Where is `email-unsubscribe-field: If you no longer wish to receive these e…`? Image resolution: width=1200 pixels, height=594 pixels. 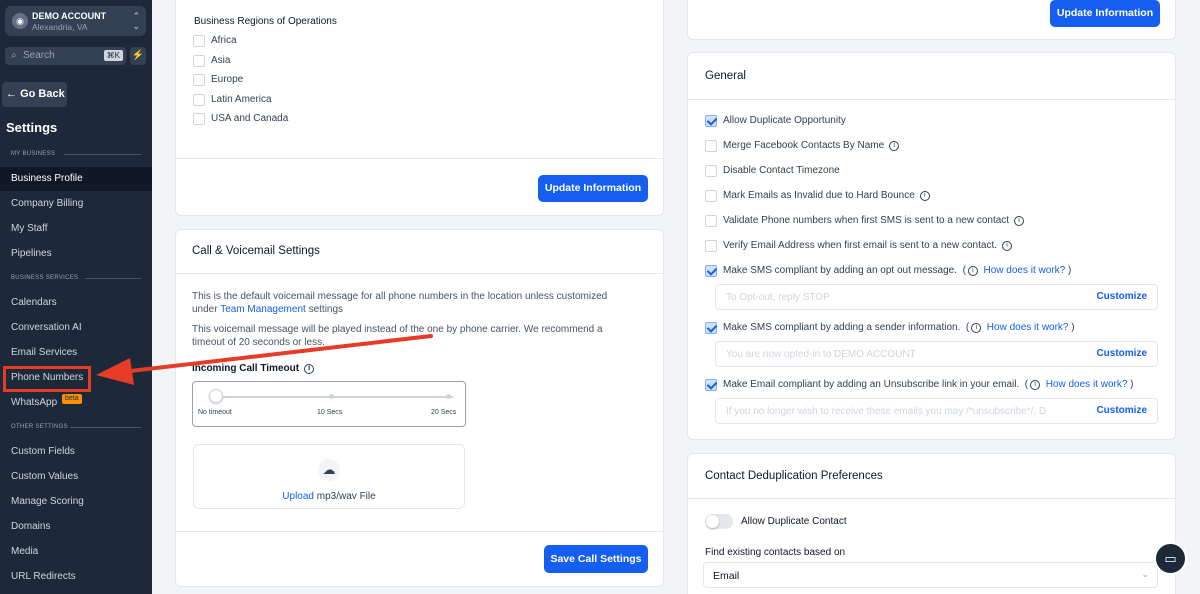 email-unsubscribe-field: If you no longer wish to receive these e… is located at coordinates (936, 411).